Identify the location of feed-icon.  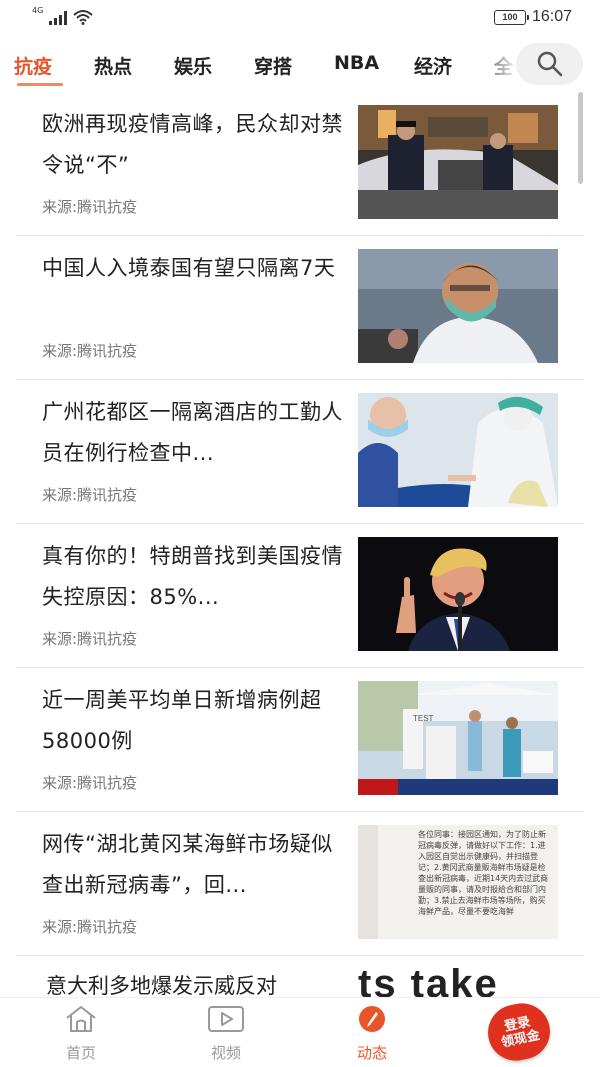
(372, 1019).